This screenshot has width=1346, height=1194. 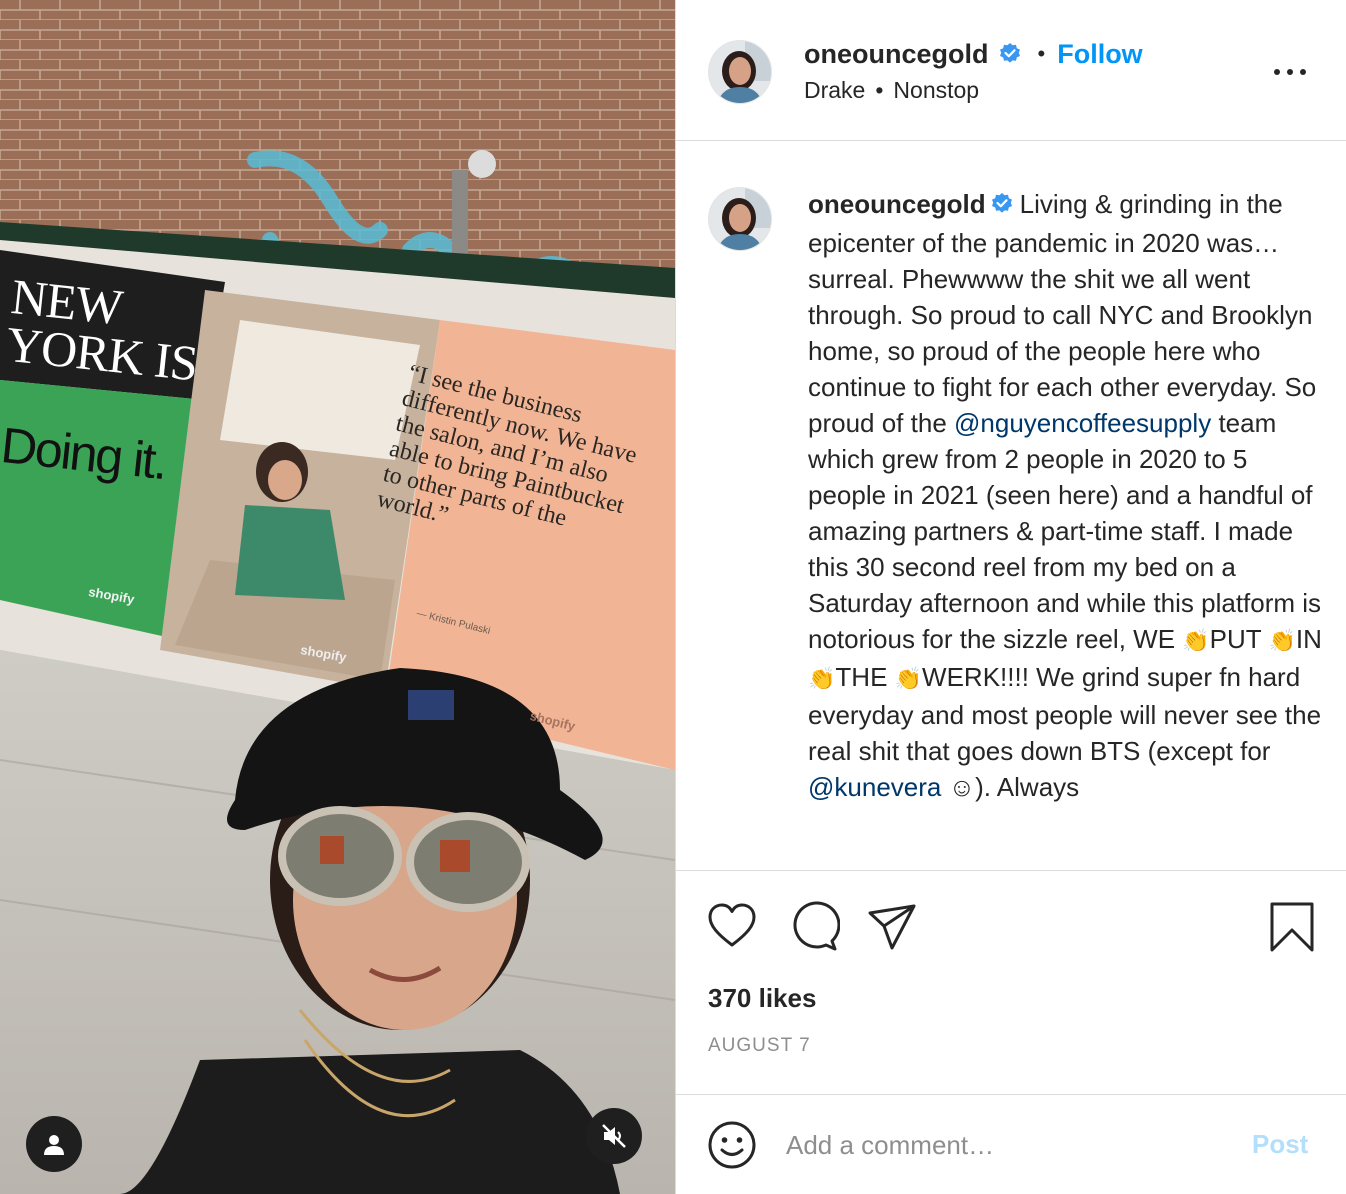 I want to click on muted-speaker-icon, so click(x=614, y=1136).